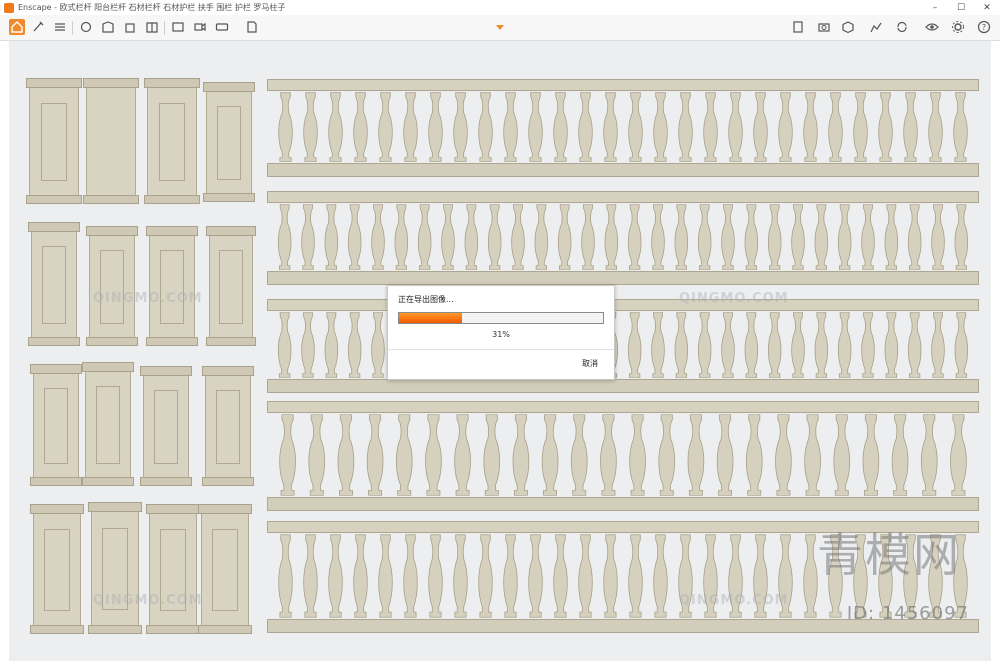  Describe the element at coordinates (252, 27) in the screenshot. I see `export-icon` at that location.